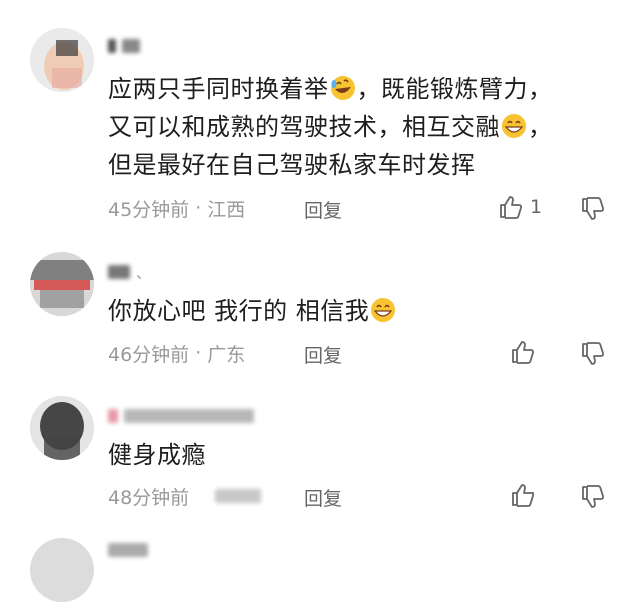  I want to click on timestamp: 45分钟前, so click(149, 209).